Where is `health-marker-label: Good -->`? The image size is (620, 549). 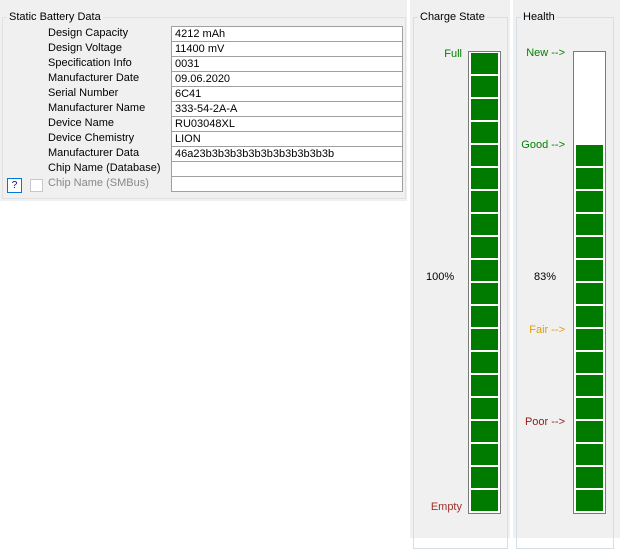
health-marker-label: Good --> is located at coordinates (543, 145).